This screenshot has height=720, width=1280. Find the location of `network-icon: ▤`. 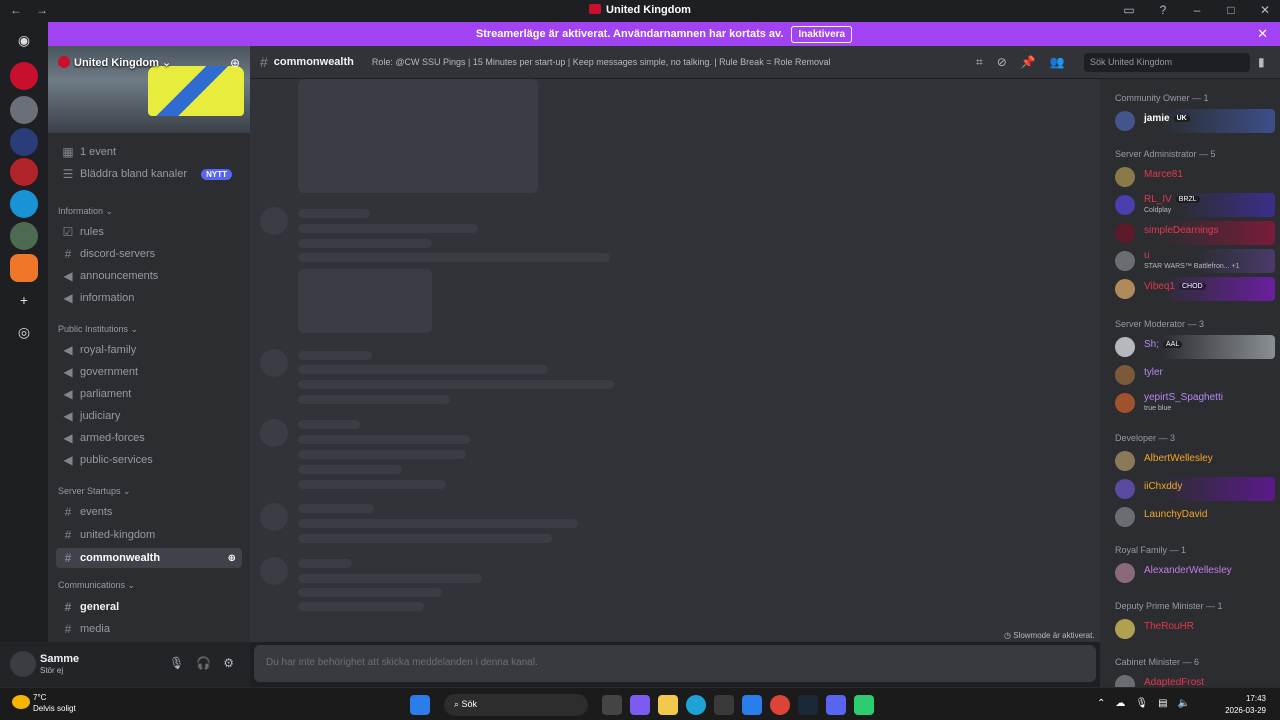

network-icon: ▤ is located at coordinates (1162, 703).